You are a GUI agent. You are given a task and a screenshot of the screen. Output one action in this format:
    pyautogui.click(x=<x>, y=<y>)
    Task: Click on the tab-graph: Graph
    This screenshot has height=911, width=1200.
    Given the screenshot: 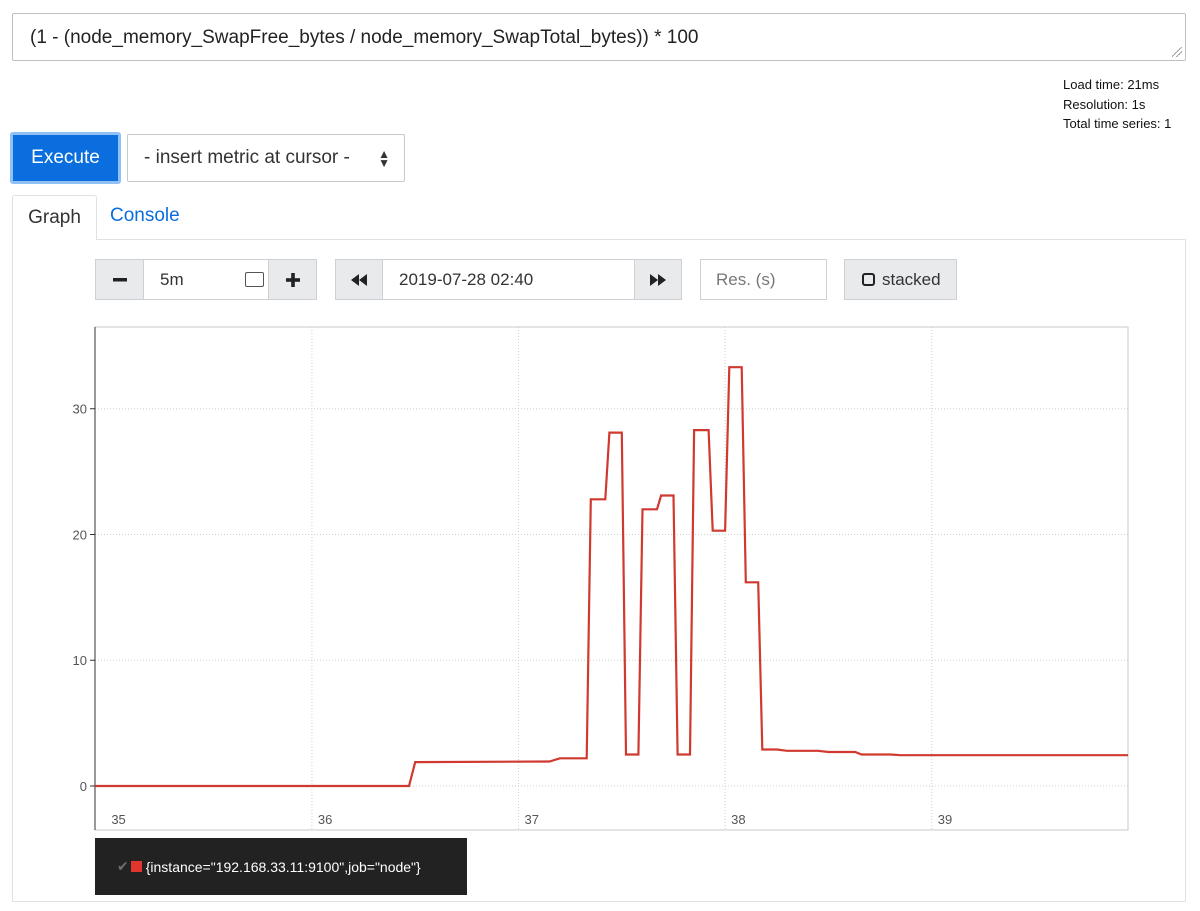 What is the action you would take?
    pyautogui.click(x=54, y=217)
    